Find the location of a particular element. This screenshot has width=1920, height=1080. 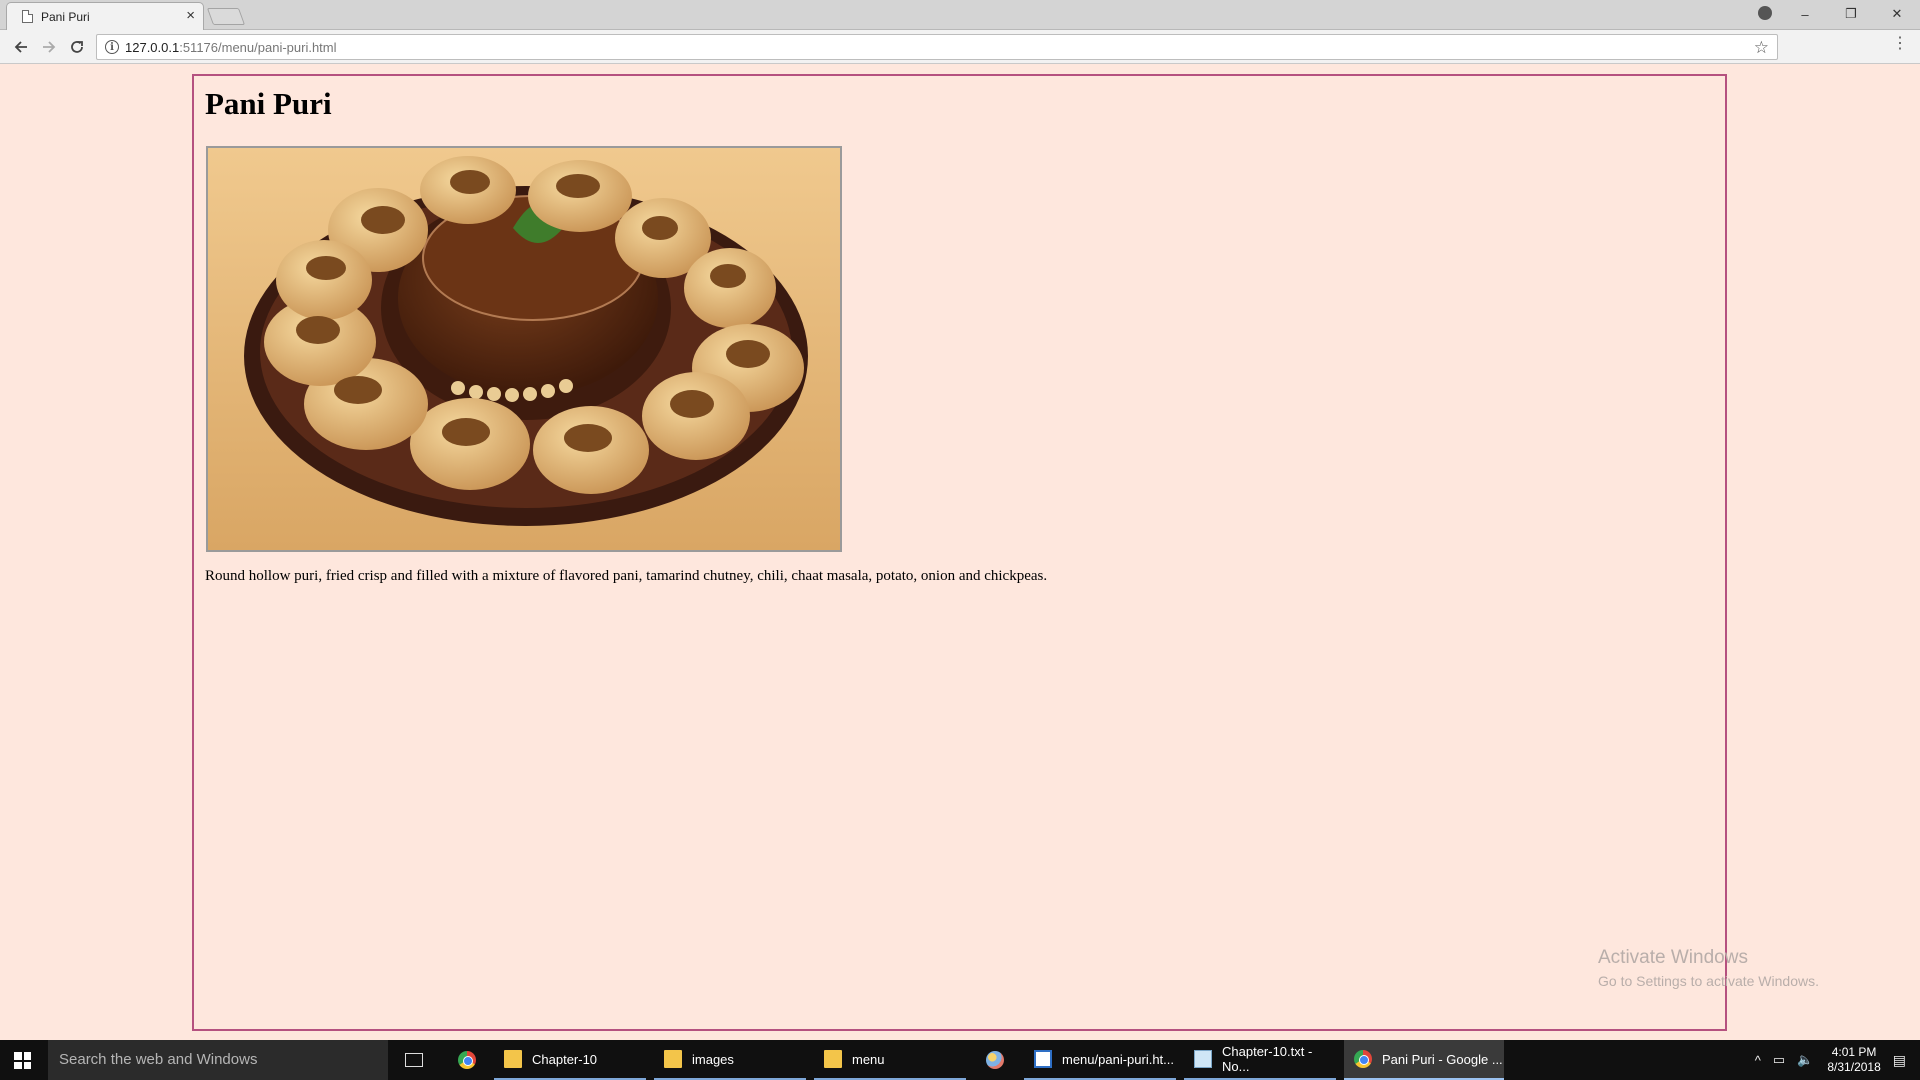

window-controls: – ❐ ✕ is located at coordinates (1851, 14).